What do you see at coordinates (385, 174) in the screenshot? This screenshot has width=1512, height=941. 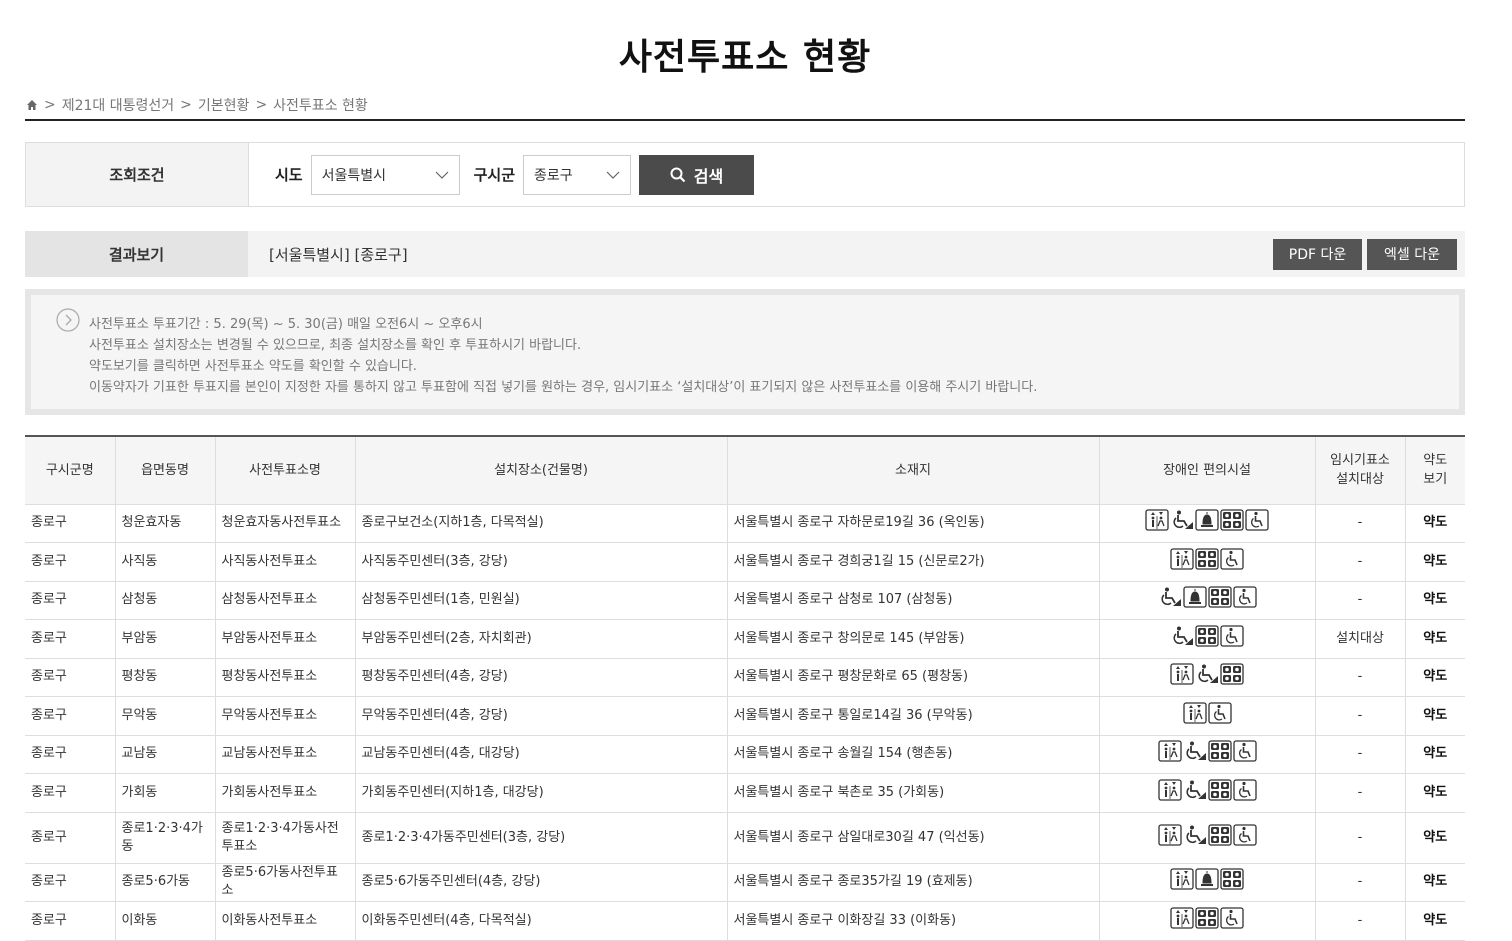 I see `sido-select: 서울특별시` at bounding box center [385, 174].